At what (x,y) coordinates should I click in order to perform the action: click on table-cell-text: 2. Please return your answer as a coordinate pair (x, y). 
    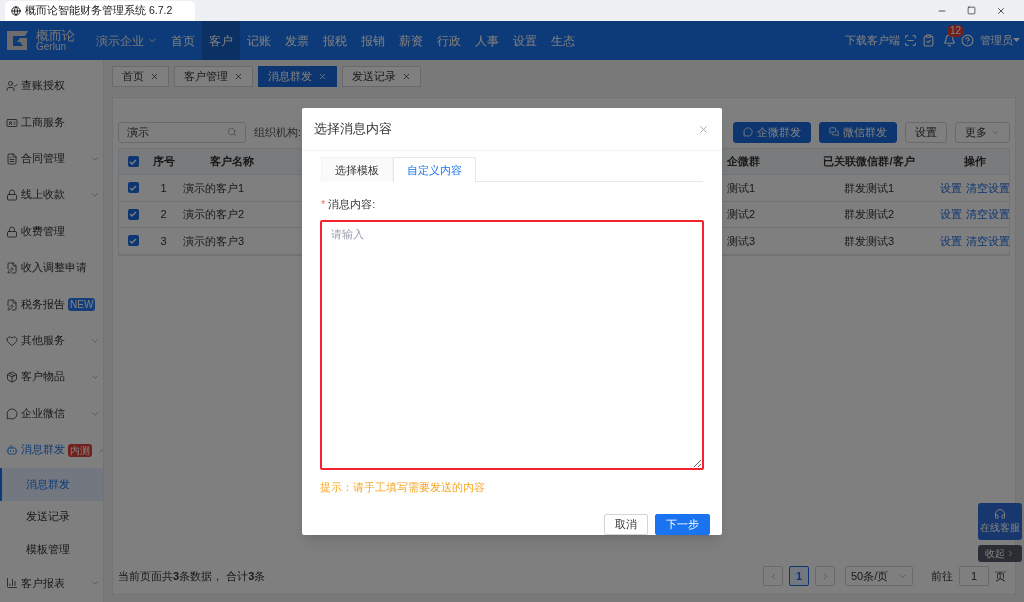
    Looking at the image, I should click on (163, 214).